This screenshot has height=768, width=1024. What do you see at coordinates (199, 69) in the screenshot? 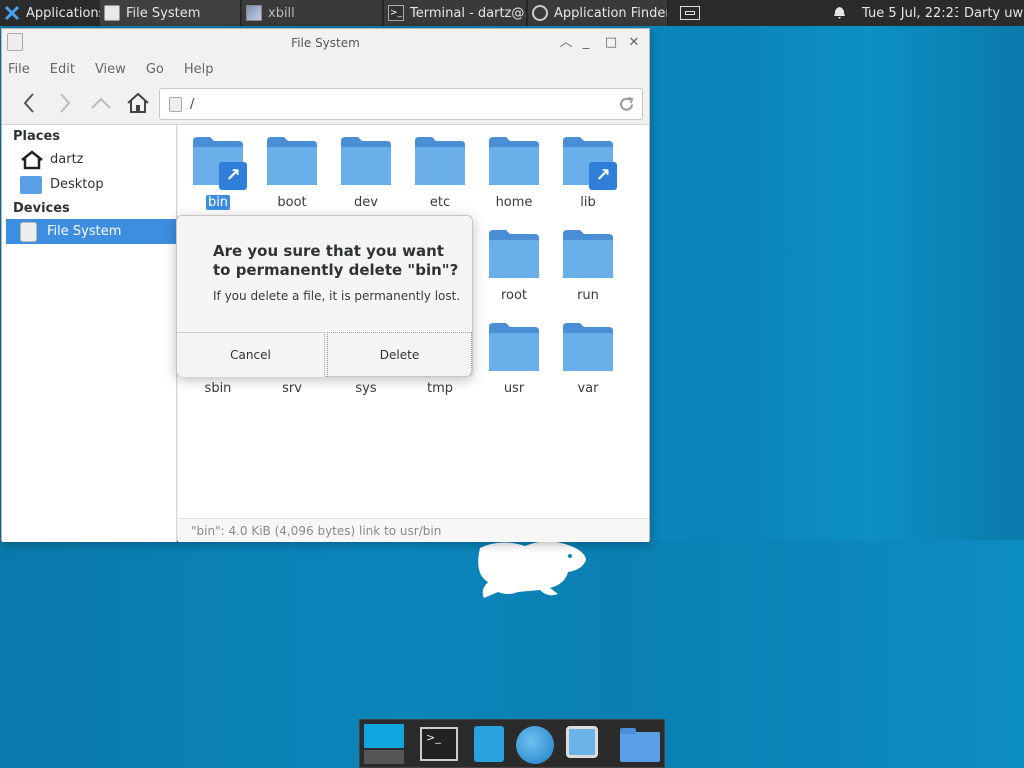
I see `menu-help: Help` at bounding box center [199, 69].